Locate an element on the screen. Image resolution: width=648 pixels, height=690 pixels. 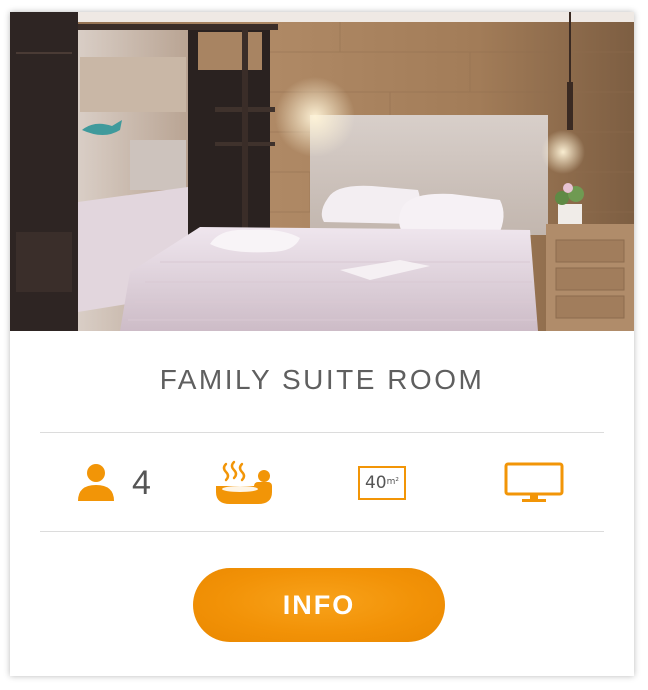
info-button: INFO is located at coordinates (319, 605).